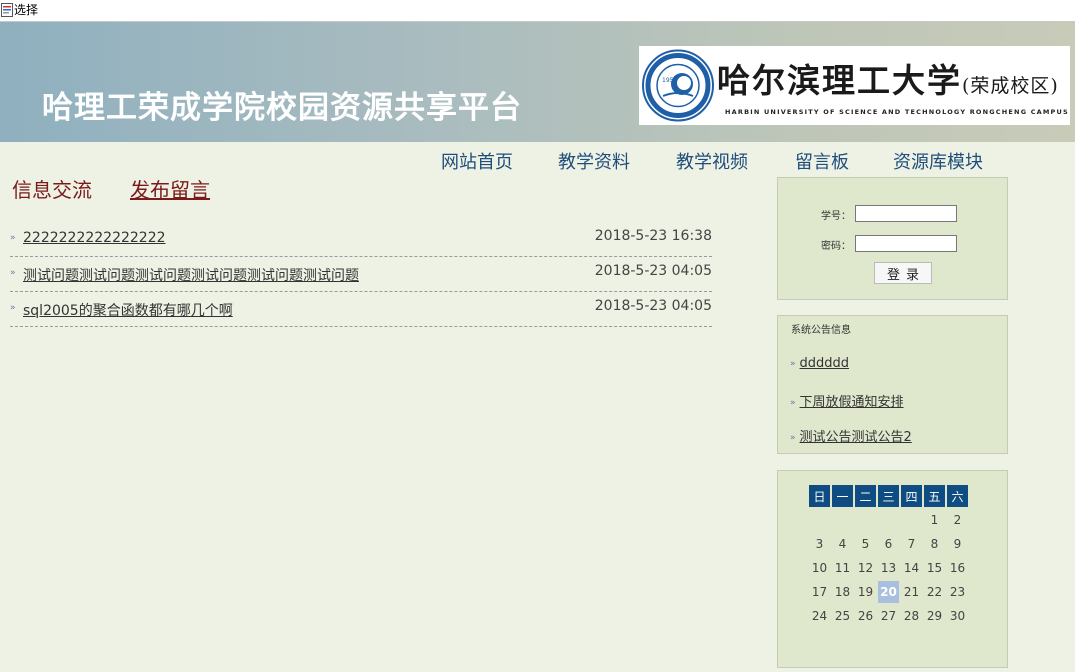 The height and width of the screenshot is (672, 1075). Describe the element at coordinates (170, 188) in the screenshot. I see `post-message-link: 发布留言` at that location.